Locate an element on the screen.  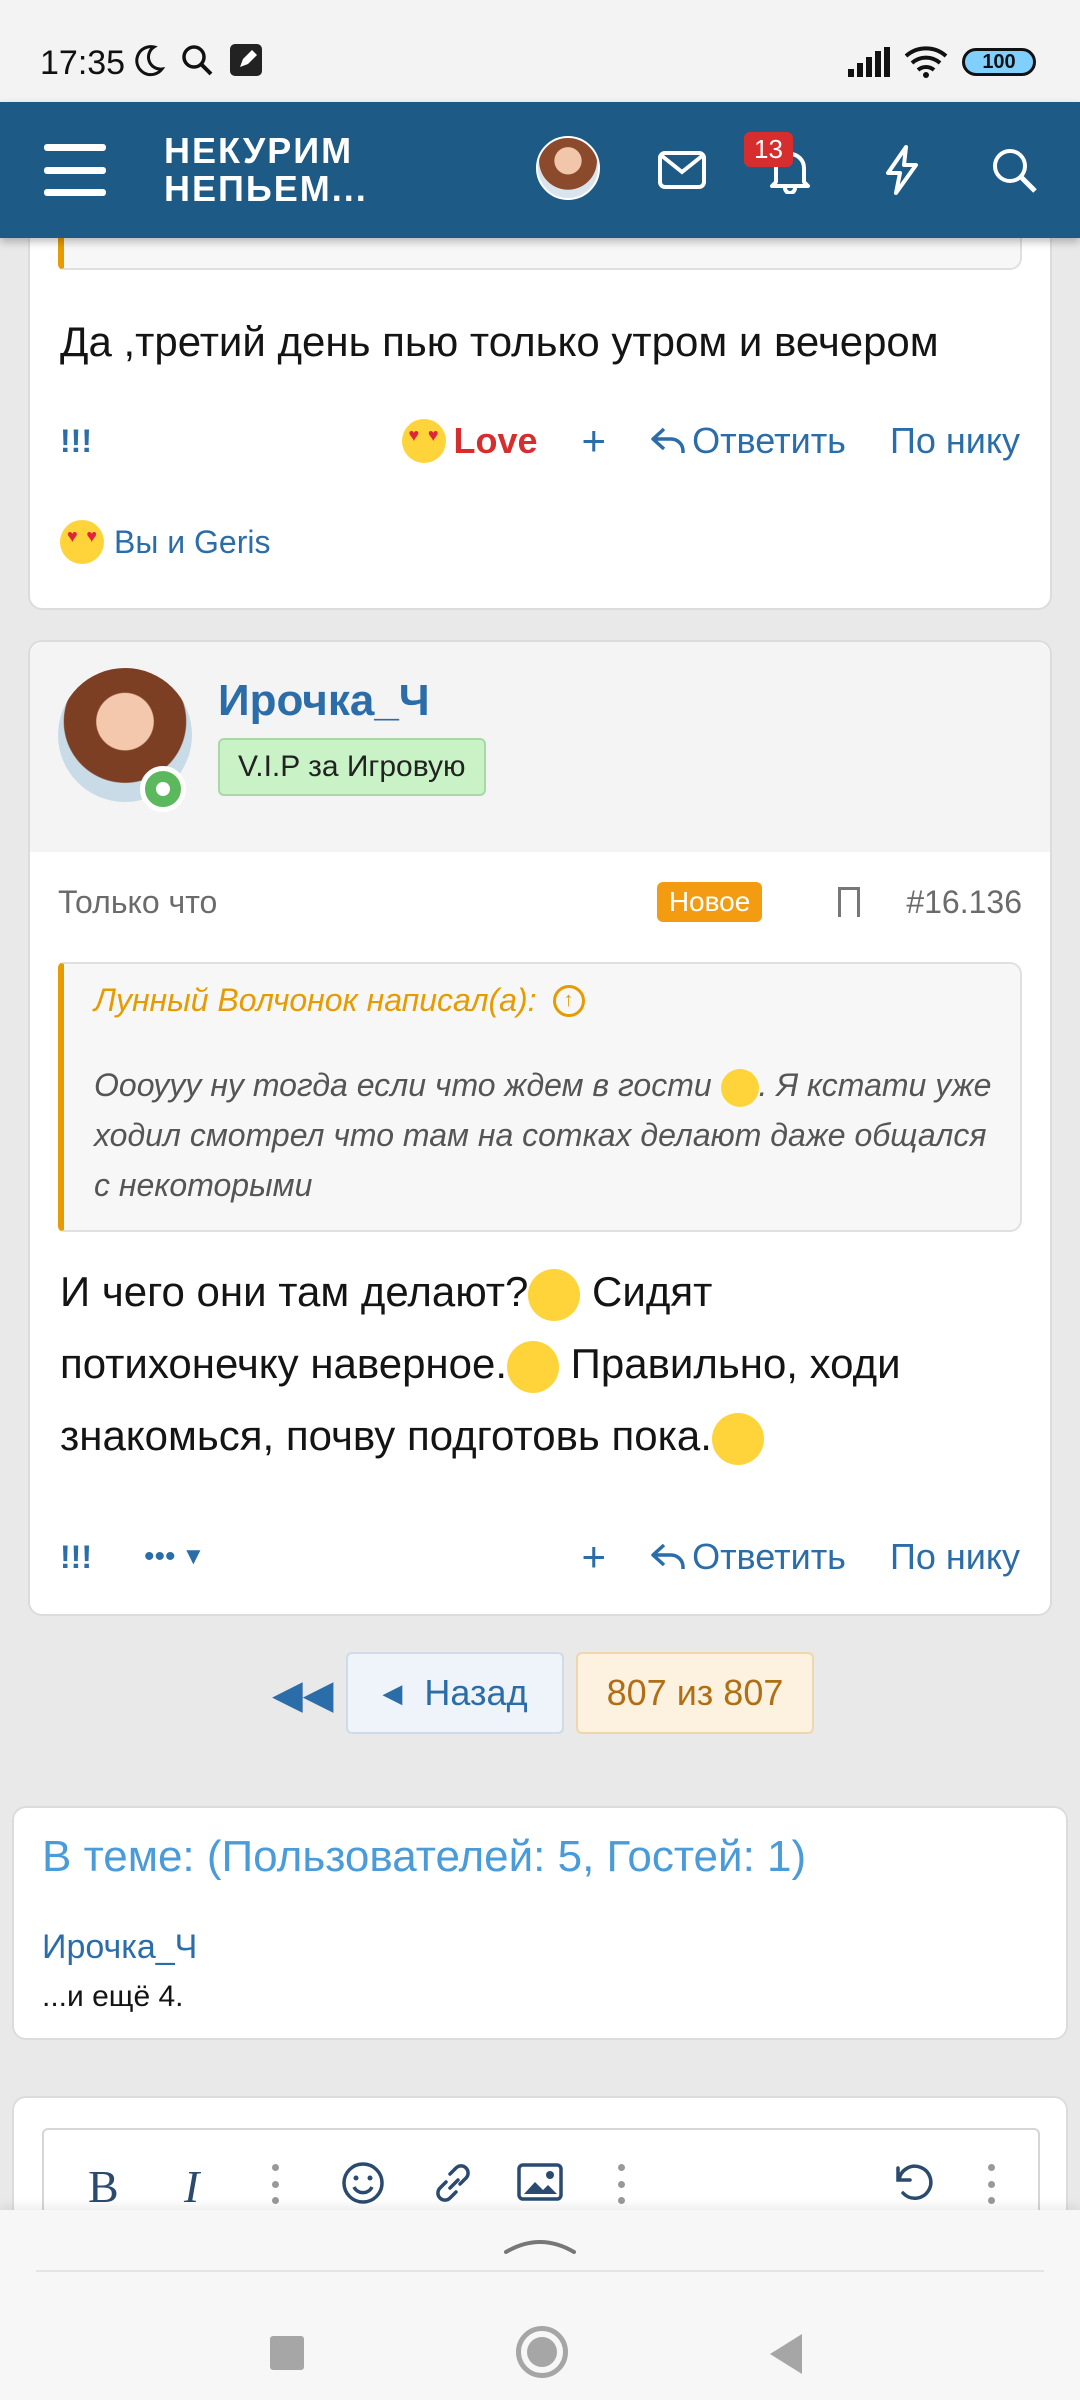
status-bar: 17:35 100 is located at coordinates (540, 51).